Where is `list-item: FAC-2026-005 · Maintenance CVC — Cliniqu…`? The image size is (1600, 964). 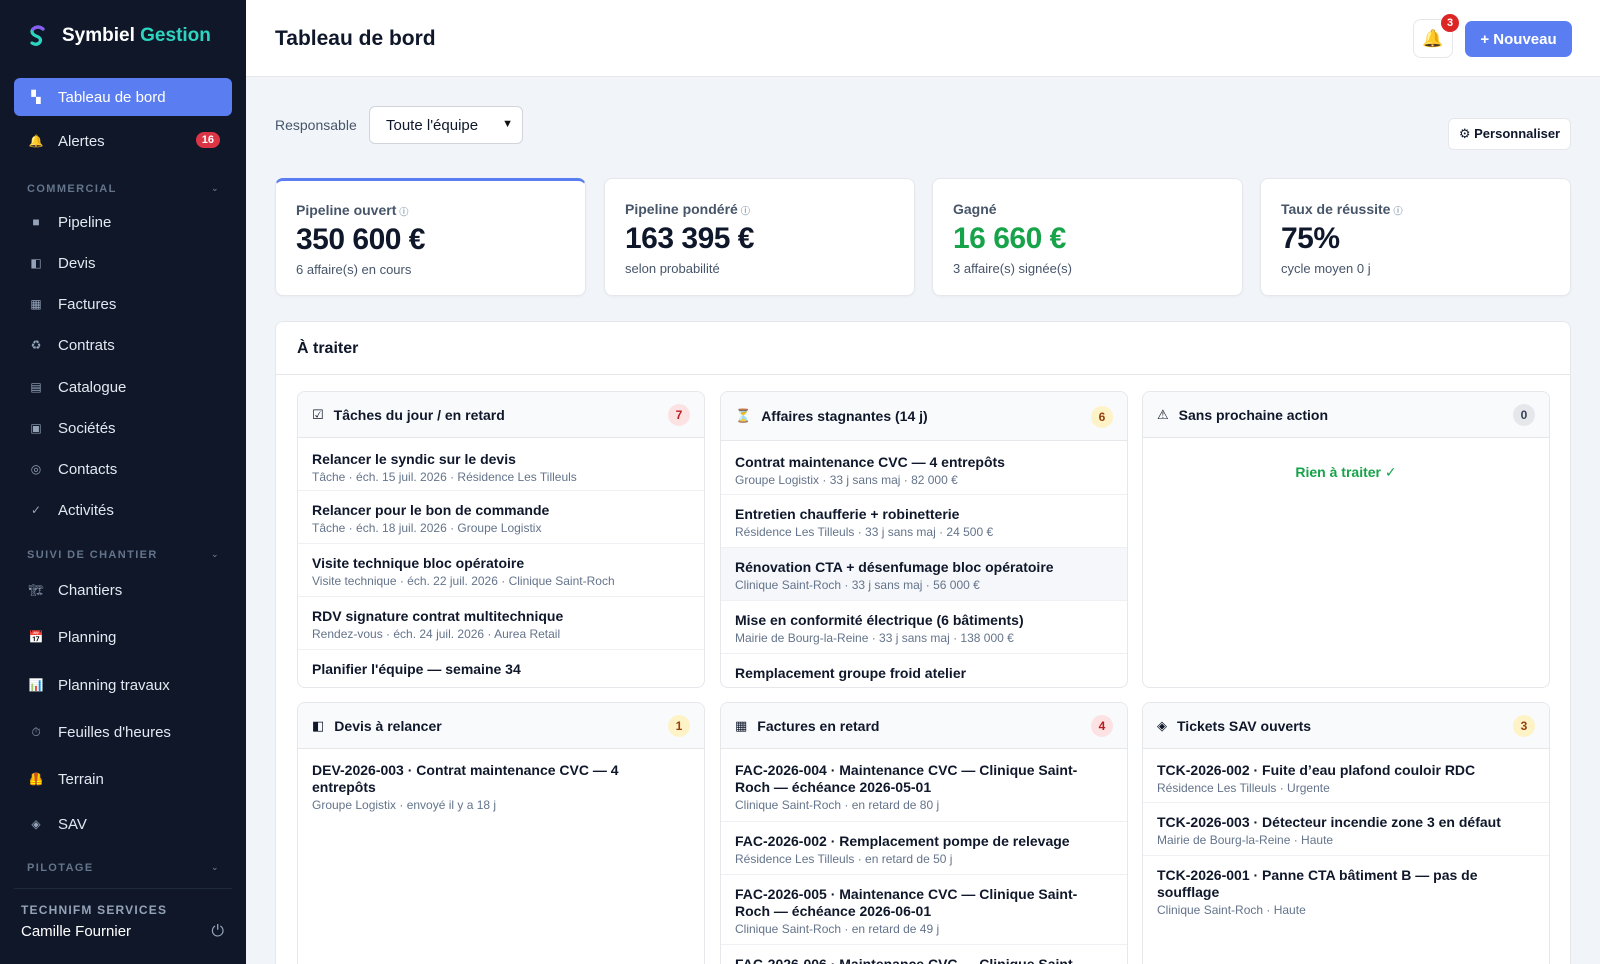 list-item: FAC-2026-005 · Maintenance CVC — Cliniqu… is located at coordinates (924, 910).